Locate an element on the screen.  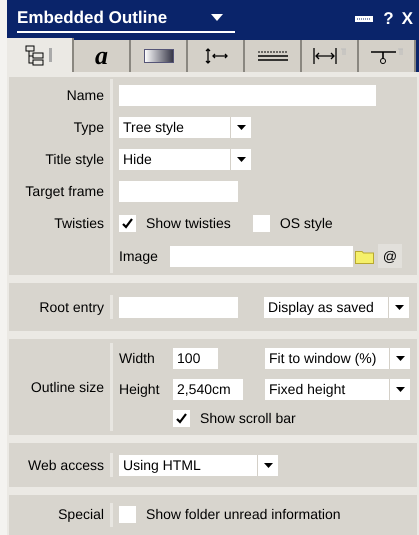
text-field: 2,540cm is located at coordinates (208, 389).